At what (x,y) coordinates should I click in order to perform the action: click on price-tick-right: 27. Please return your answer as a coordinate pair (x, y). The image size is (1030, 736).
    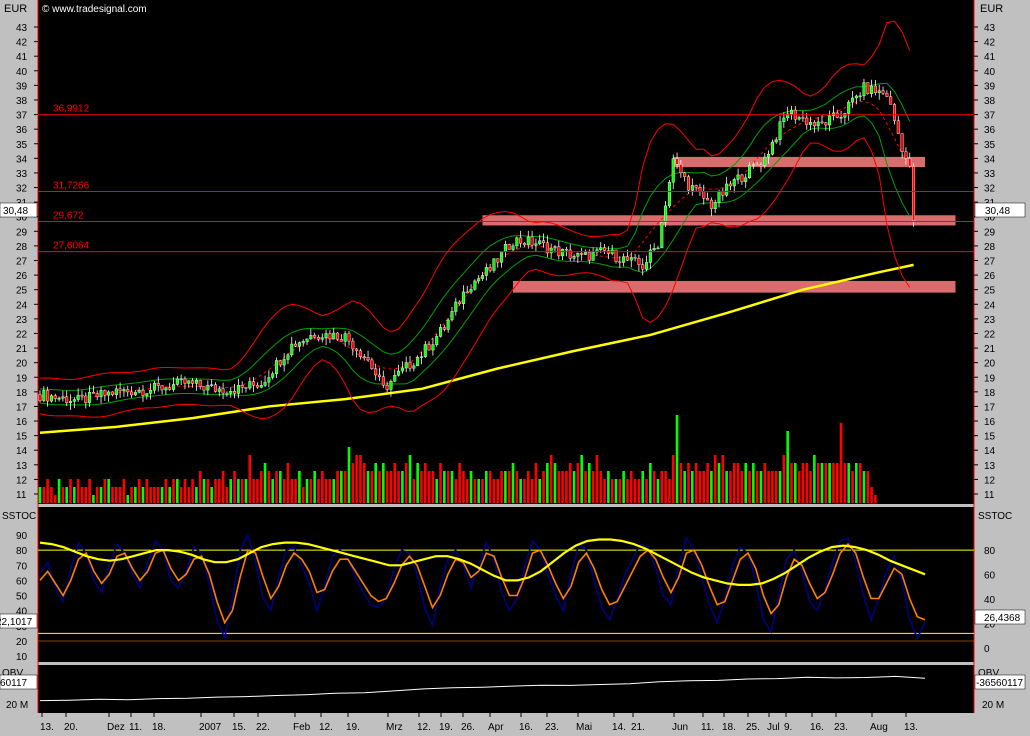
    Looking at the image, I should click on (990, 262).